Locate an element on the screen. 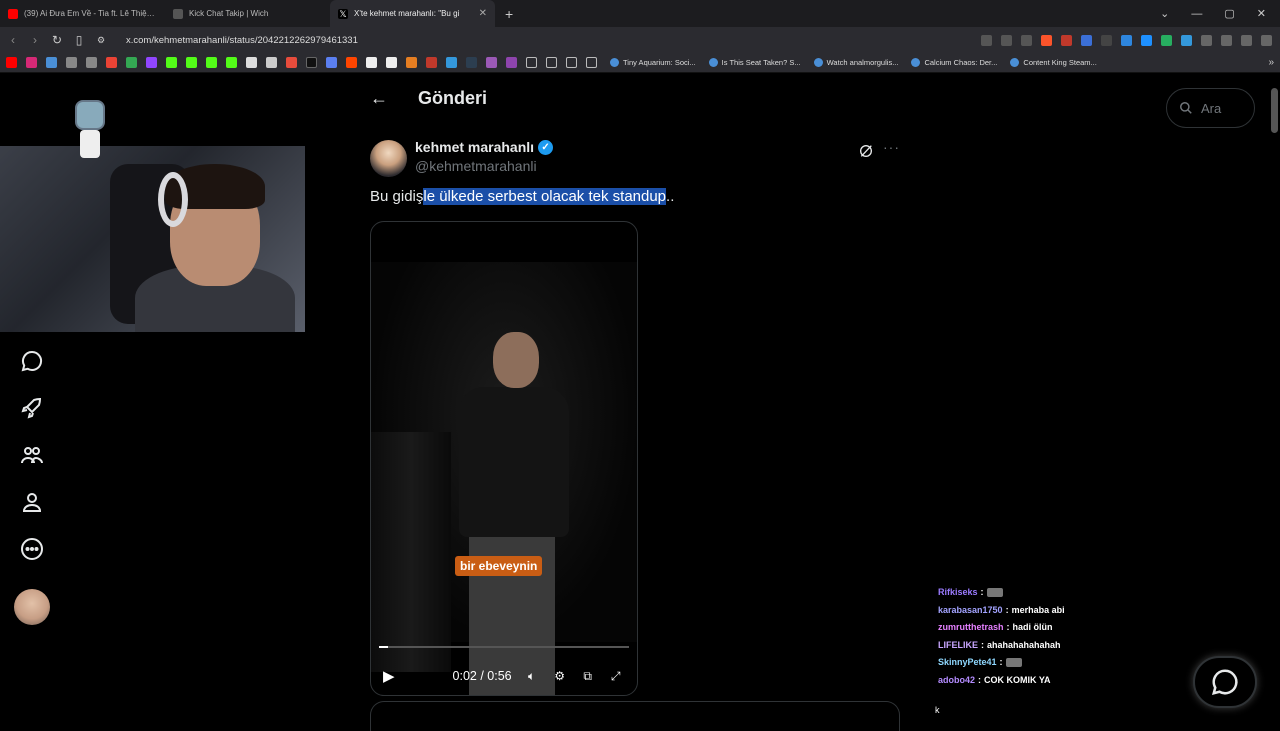 This screenshot has width=1280, height=731. drive-icon is located at coordinates (131, 62).